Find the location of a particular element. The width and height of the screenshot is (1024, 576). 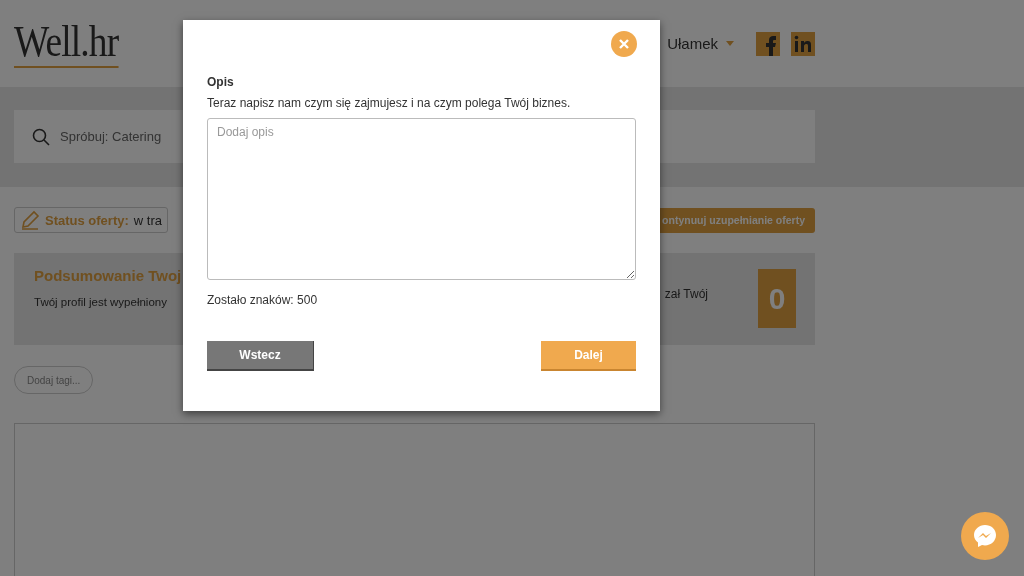

close-icon is located at coordinates (624, 44).